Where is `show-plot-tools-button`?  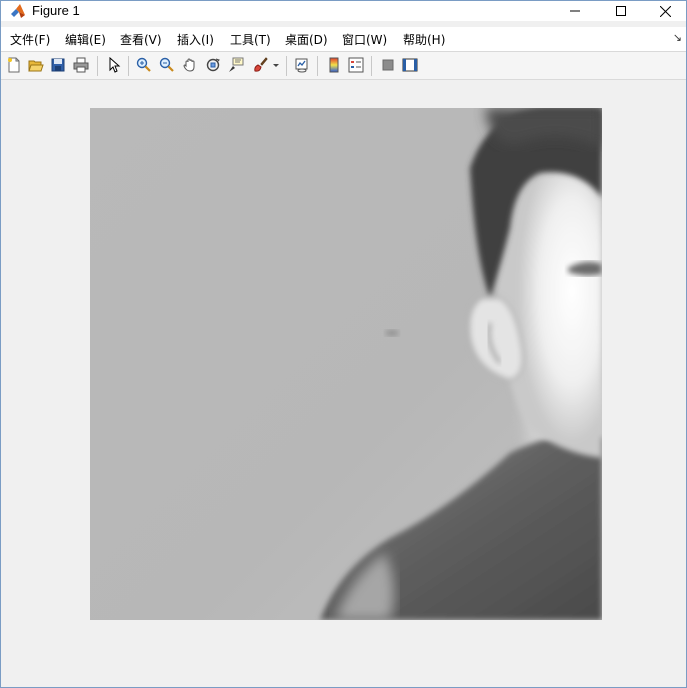
show-plot-tools-button is located at coordinates (410, 65).